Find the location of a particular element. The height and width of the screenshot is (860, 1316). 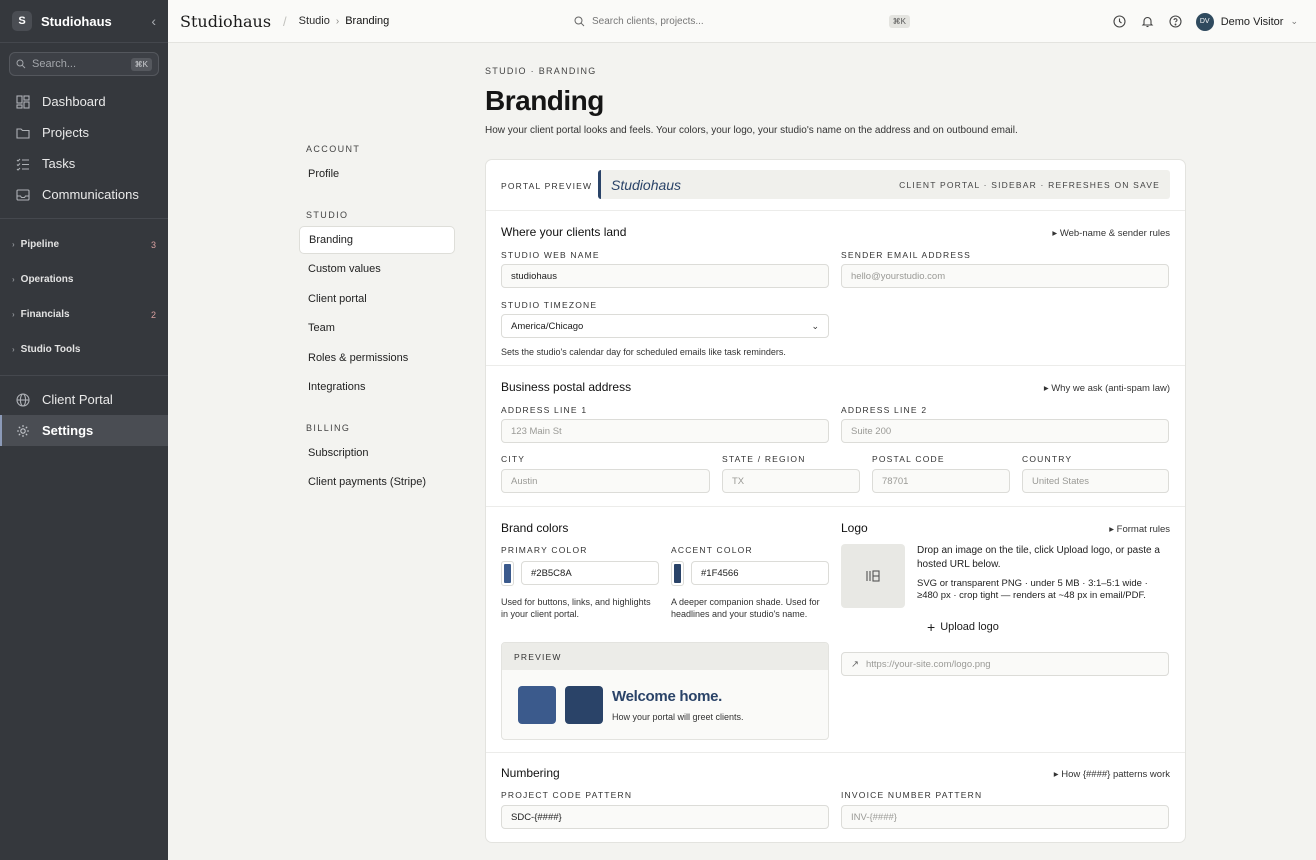

search-shortcut-badge: ⌘K is located at coordinates (899, 21).